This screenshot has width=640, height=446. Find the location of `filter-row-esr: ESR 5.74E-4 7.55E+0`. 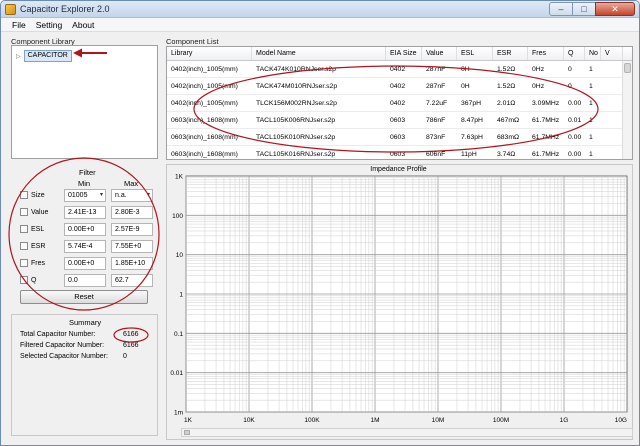

filter-row-esr: ESR 5.74E-4 7.55E+0 is located at coordinates (89, 246).